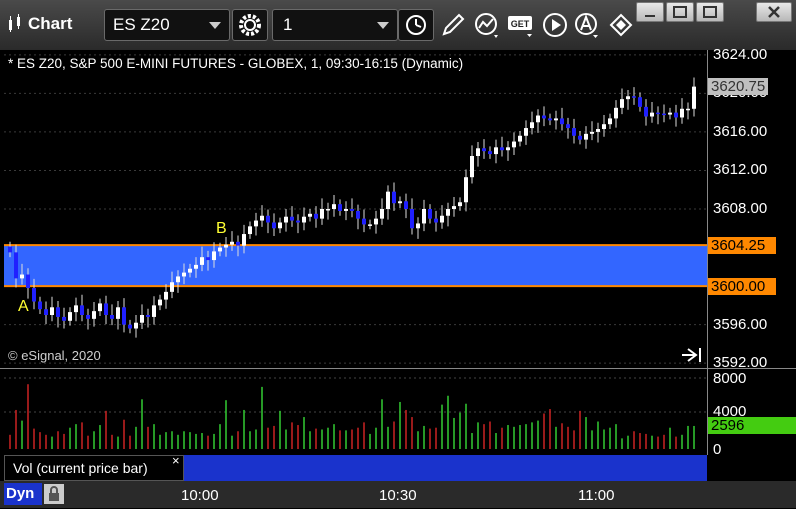 This screenshot has width=796, height=509. Describe the element at coordinates (621, 25) in the screenshot. I see `link-arrows-icon` at that location.